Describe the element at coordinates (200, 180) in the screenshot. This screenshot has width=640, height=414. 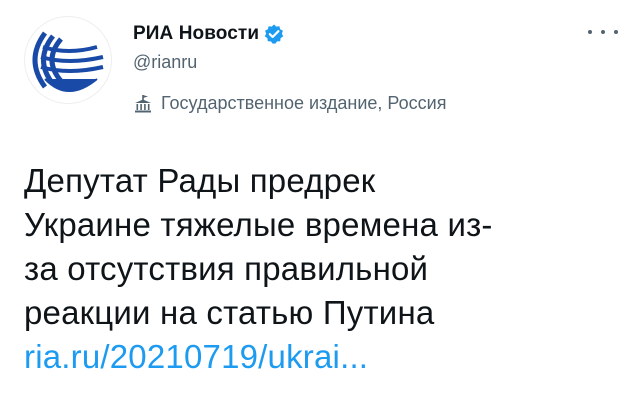
I see `tweet-text-line: Депутат Рады предрек` at that location.